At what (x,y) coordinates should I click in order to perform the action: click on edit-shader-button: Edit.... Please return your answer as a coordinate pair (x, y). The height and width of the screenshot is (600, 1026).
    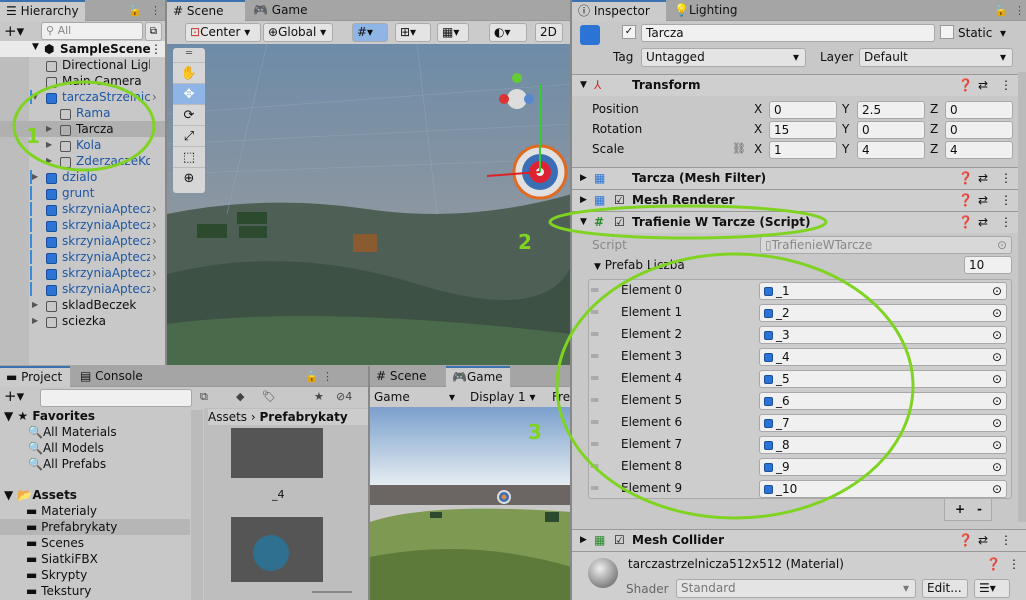
    Looking at the image, I should click on (945, 588).